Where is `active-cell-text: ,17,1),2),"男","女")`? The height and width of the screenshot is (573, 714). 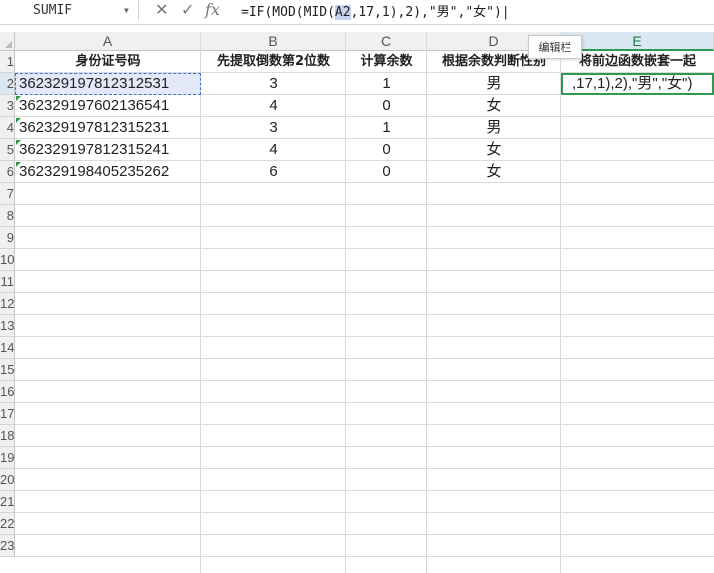 active-cell-text: ,17,1),2),"男","女") is located at coordinates (632, 83).